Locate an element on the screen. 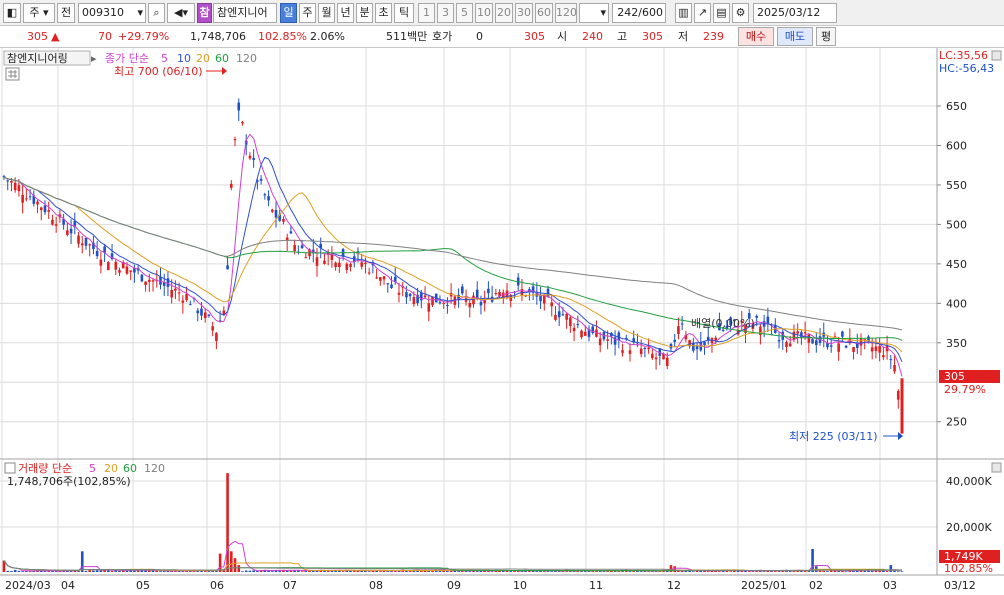  up-arrow-icon: ▲ is located at coordinates (55, 36).